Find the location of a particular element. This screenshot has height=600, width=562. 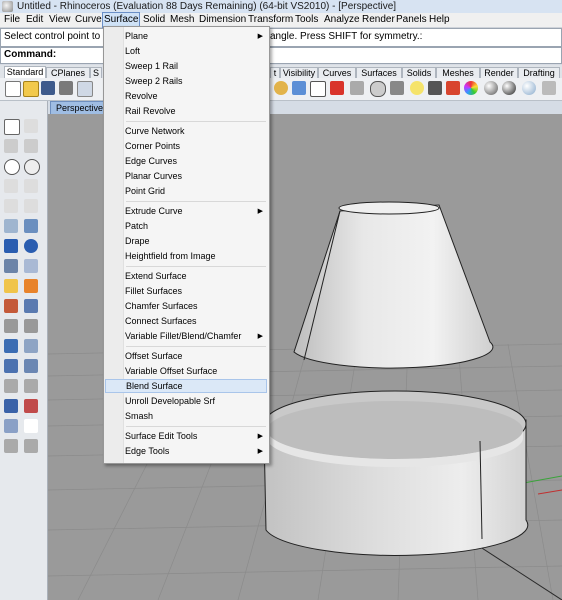

menu-item-edge-curves: Edge Curves is located at coordinates (196, 161).